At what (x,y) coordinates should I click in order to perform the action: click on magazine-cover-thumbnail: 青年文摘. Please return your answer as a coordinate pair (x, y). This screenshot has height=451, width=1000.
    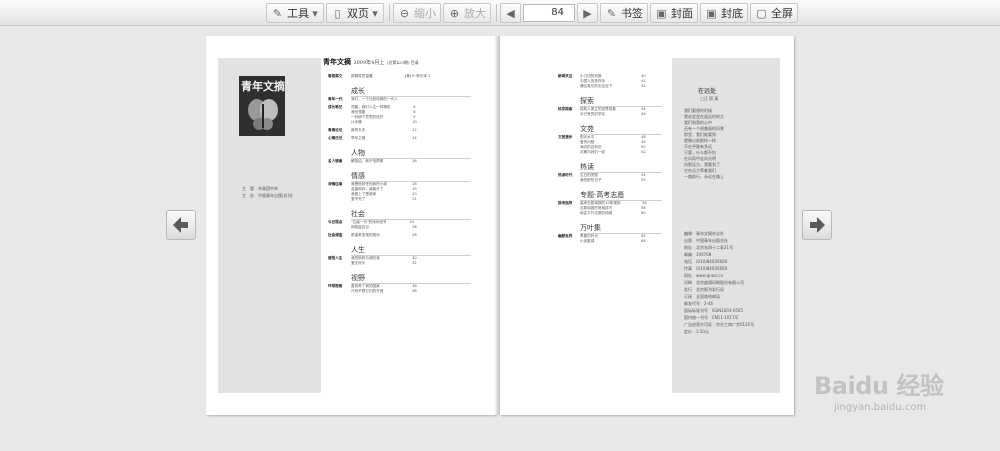
    Looking at the image, I should click on (262, 106).